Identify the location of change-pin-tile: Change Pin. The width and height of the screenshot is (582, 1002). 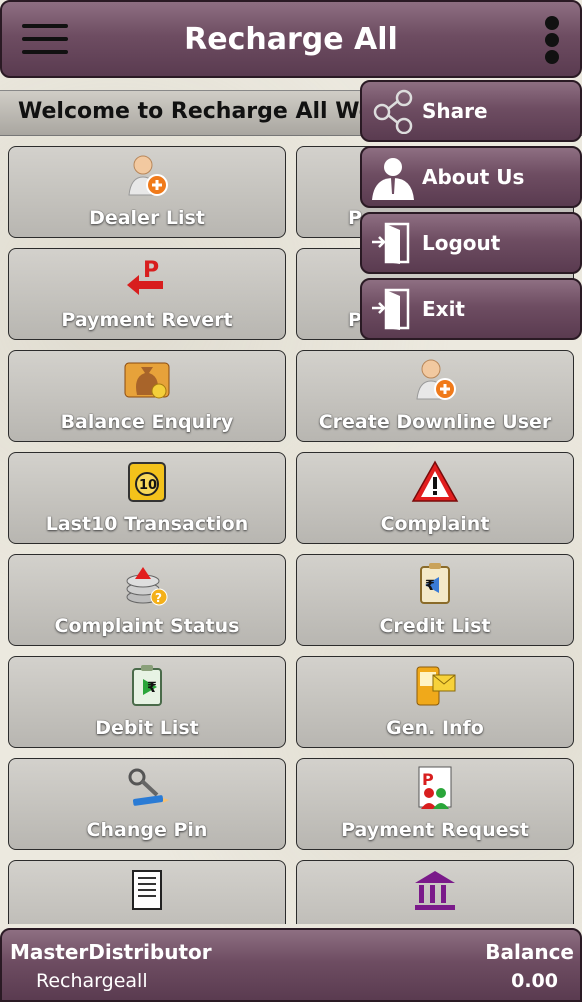
(147, 804).